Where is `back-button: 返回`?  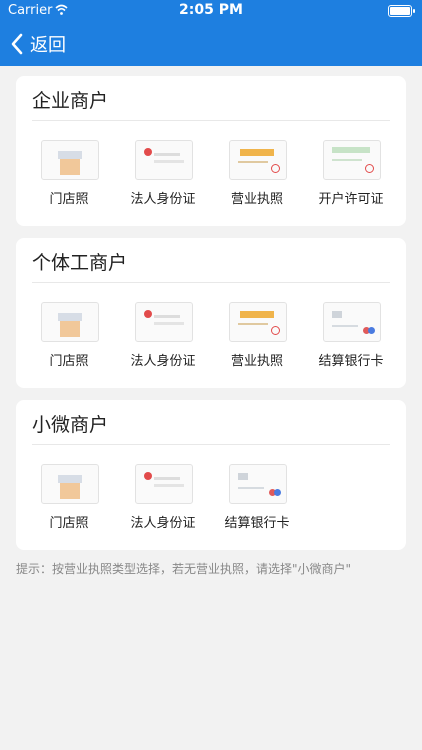 back-button: 返回 is located at coordinates (38, 44).